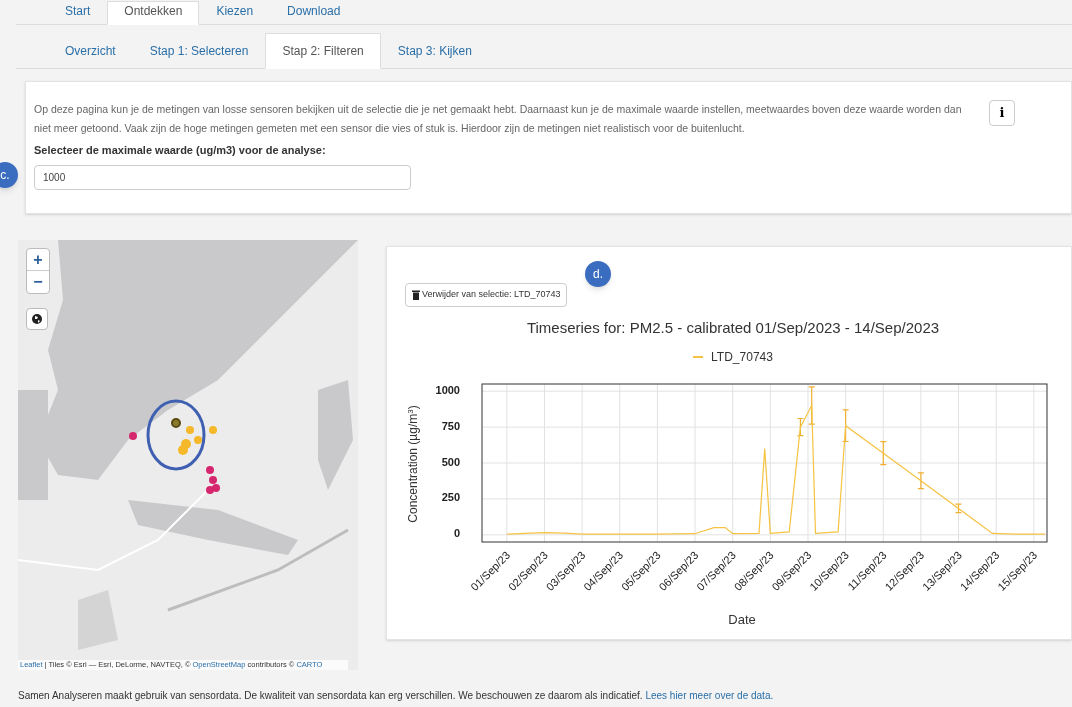 This screenshot has height=707, width=1072. I want to click on remove-selection-button: Verwijder van selectie: LTD_70743, so click(486, 295).